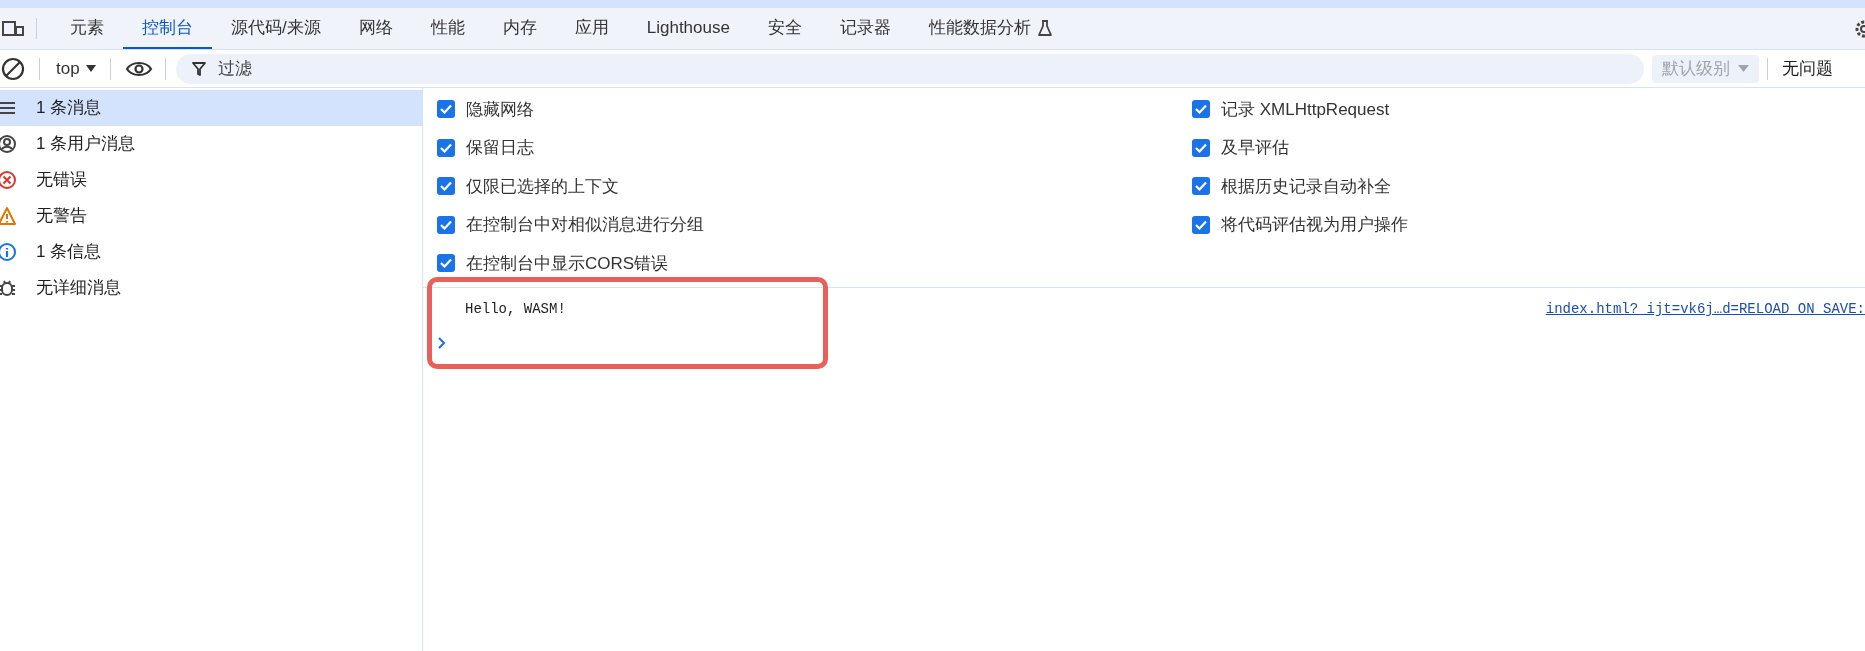 Image resolution: width=1865 pixels, height=651 pixels. Describe the element at coordinates (211, 108) in the screenshot. I see `sidebar-item: 1 条消息` at that location.